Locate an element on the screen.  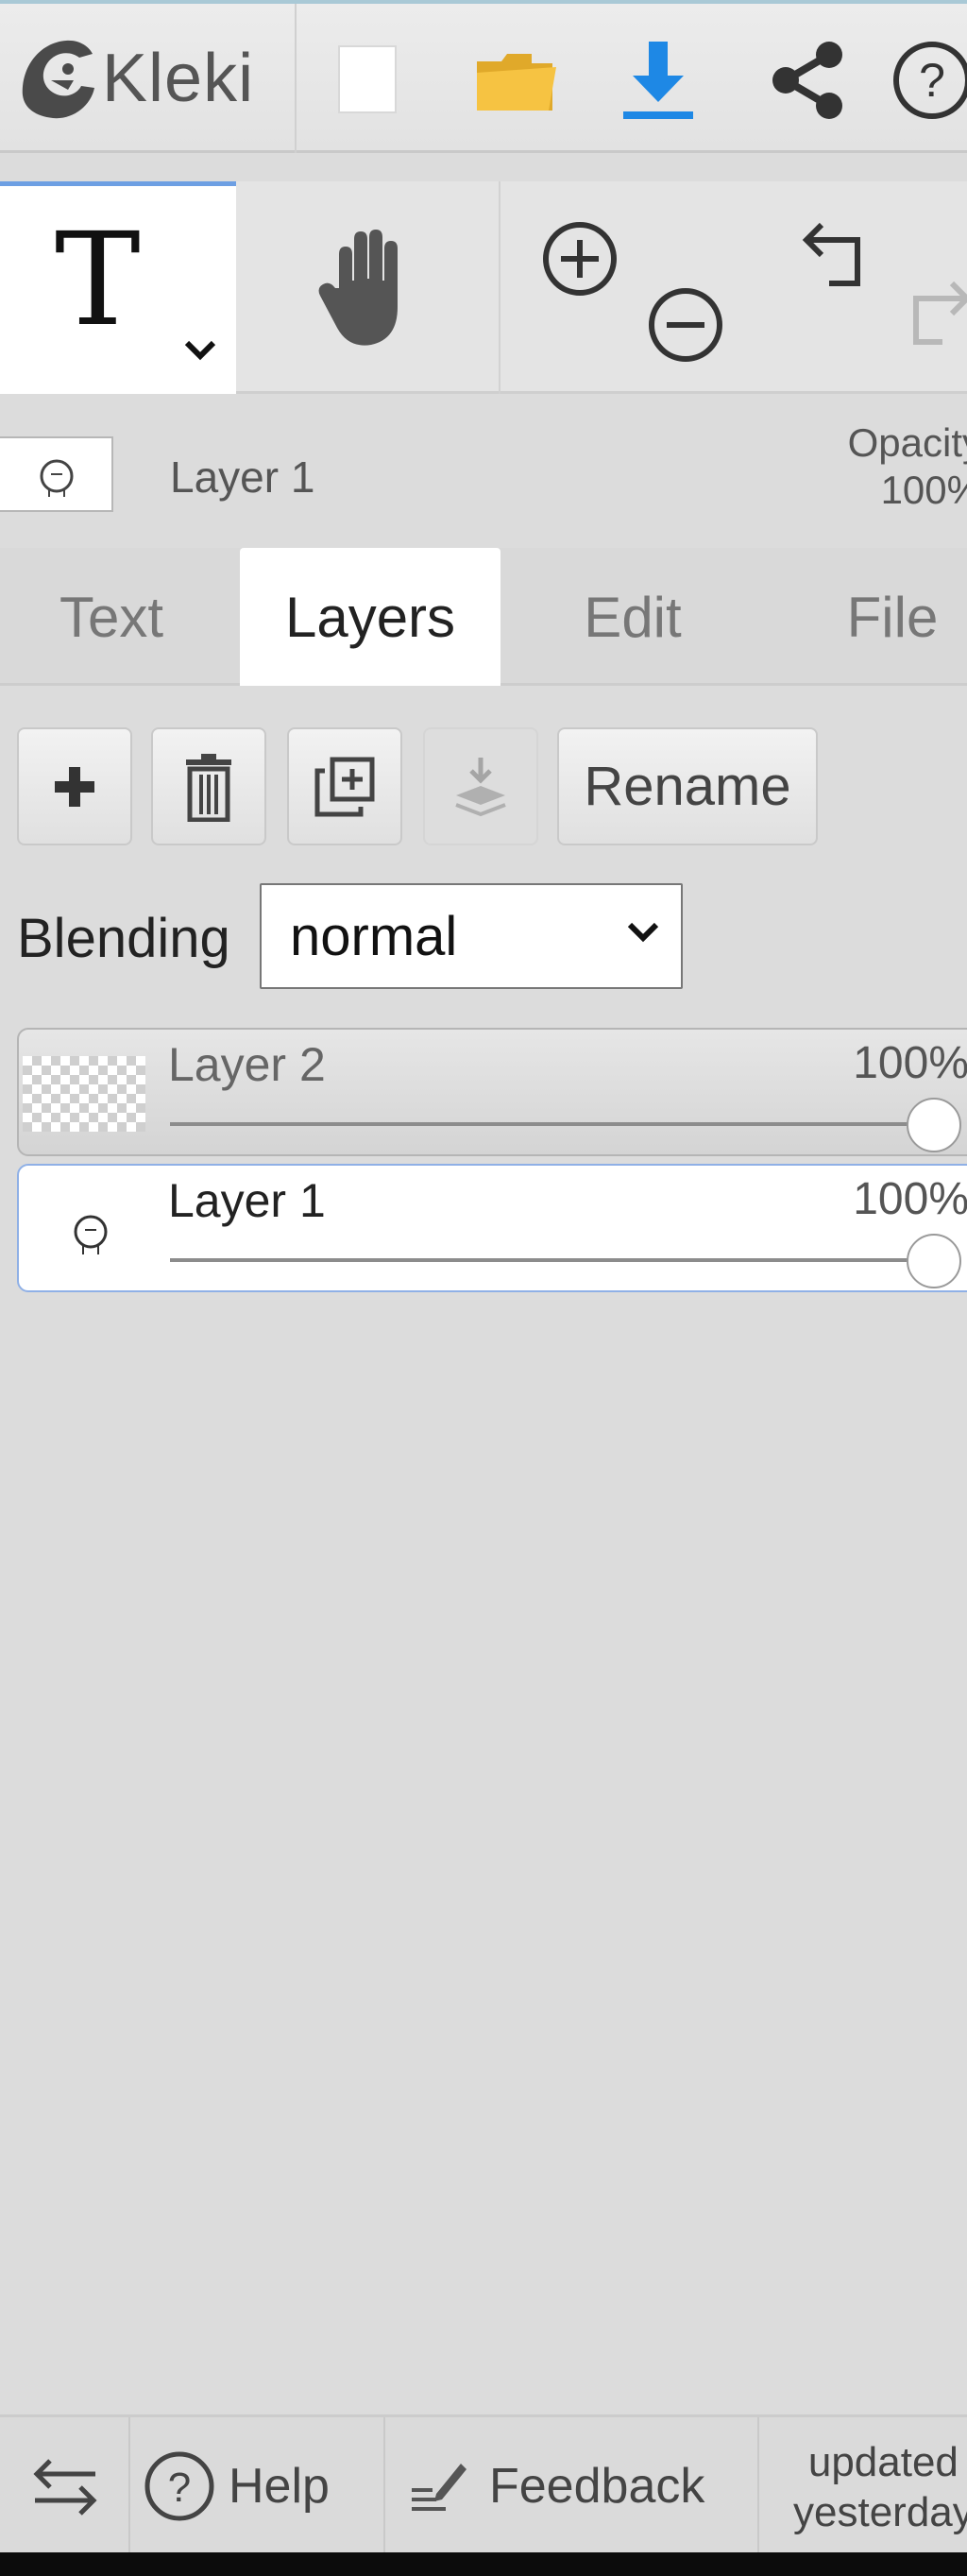
redo-icon is located at coordinates (936, 314).